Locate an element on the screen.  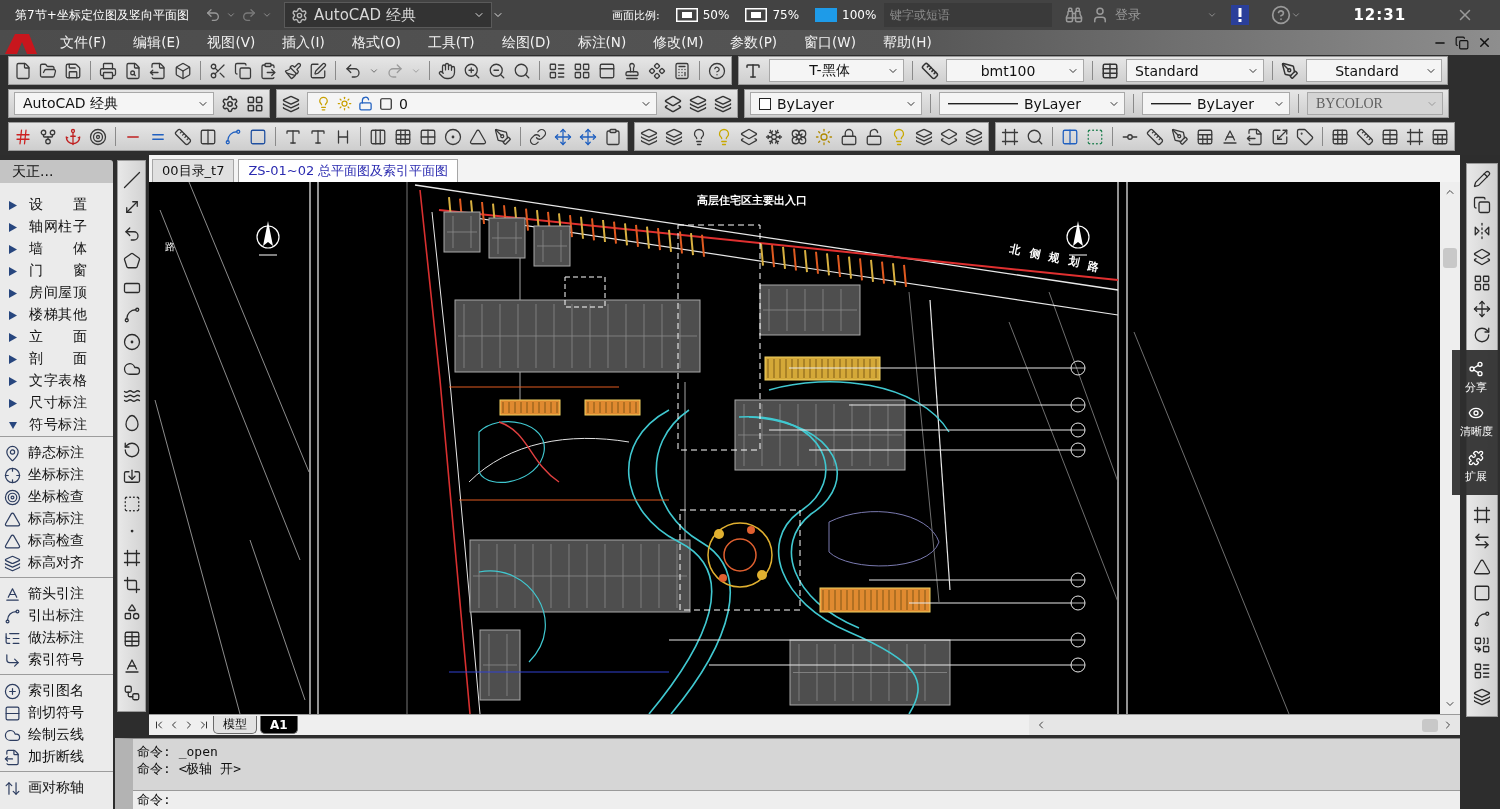
menu-item: 帮助(H) is located at coordinates (907, 42).